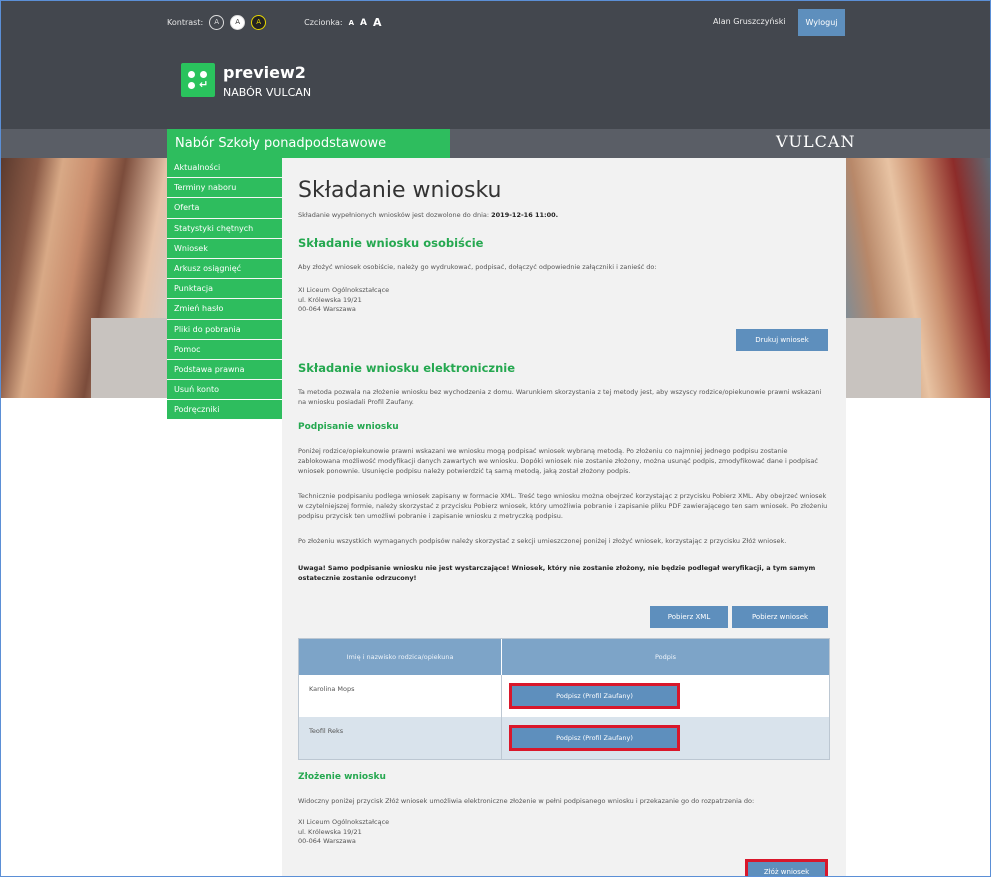 Image resolution: width=991 pixels, height=877 pixels. What do you see at coordinates (782, 340) in the screenshot?
I see `print-application-button: Drukuj wniosek` at bounding box center [782, 340].